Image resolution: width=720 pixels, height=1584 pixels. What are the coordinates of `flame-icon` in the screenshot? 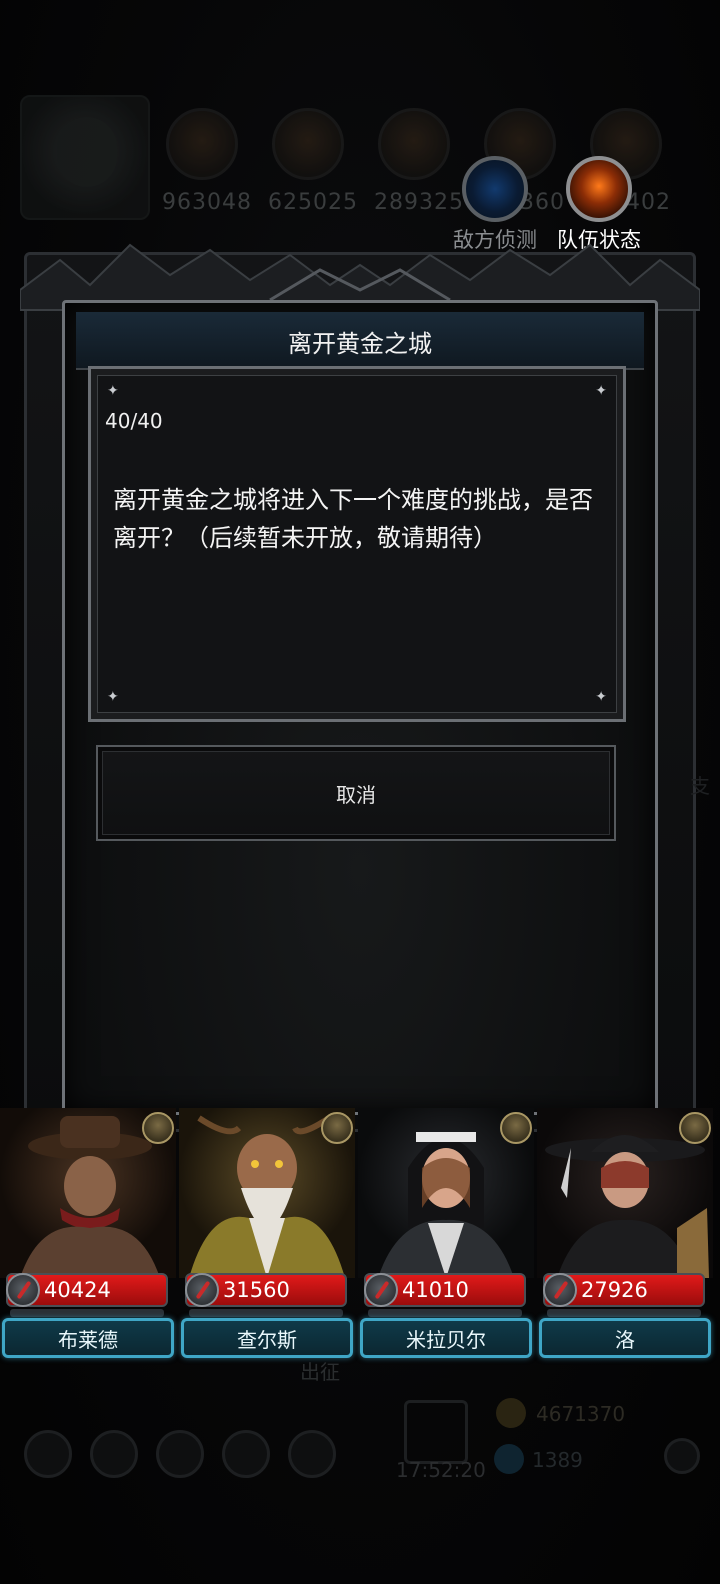 It's located at (599, 189).